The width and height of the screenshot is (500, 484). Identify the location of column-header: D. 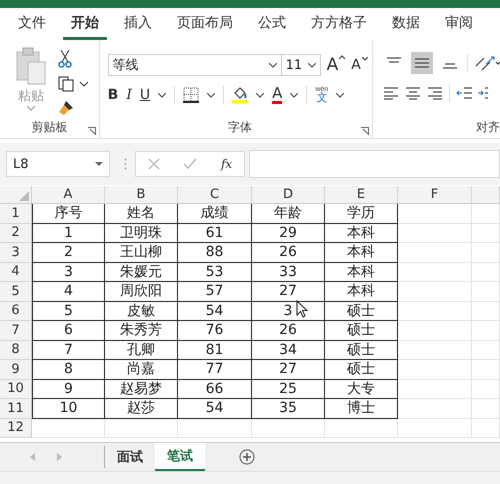
(288, 195).